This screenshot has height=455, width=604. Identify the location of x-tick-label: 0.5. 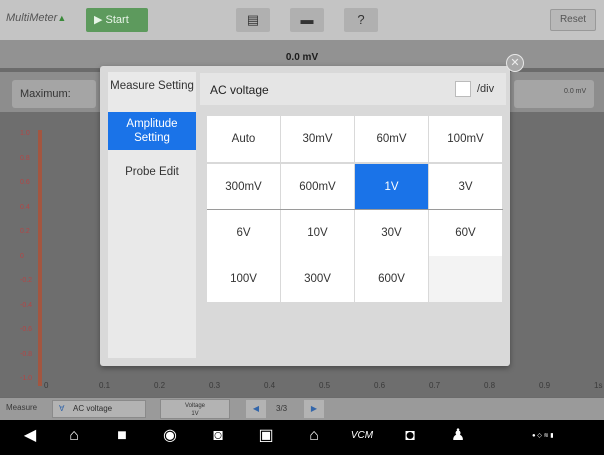
(325, 385).